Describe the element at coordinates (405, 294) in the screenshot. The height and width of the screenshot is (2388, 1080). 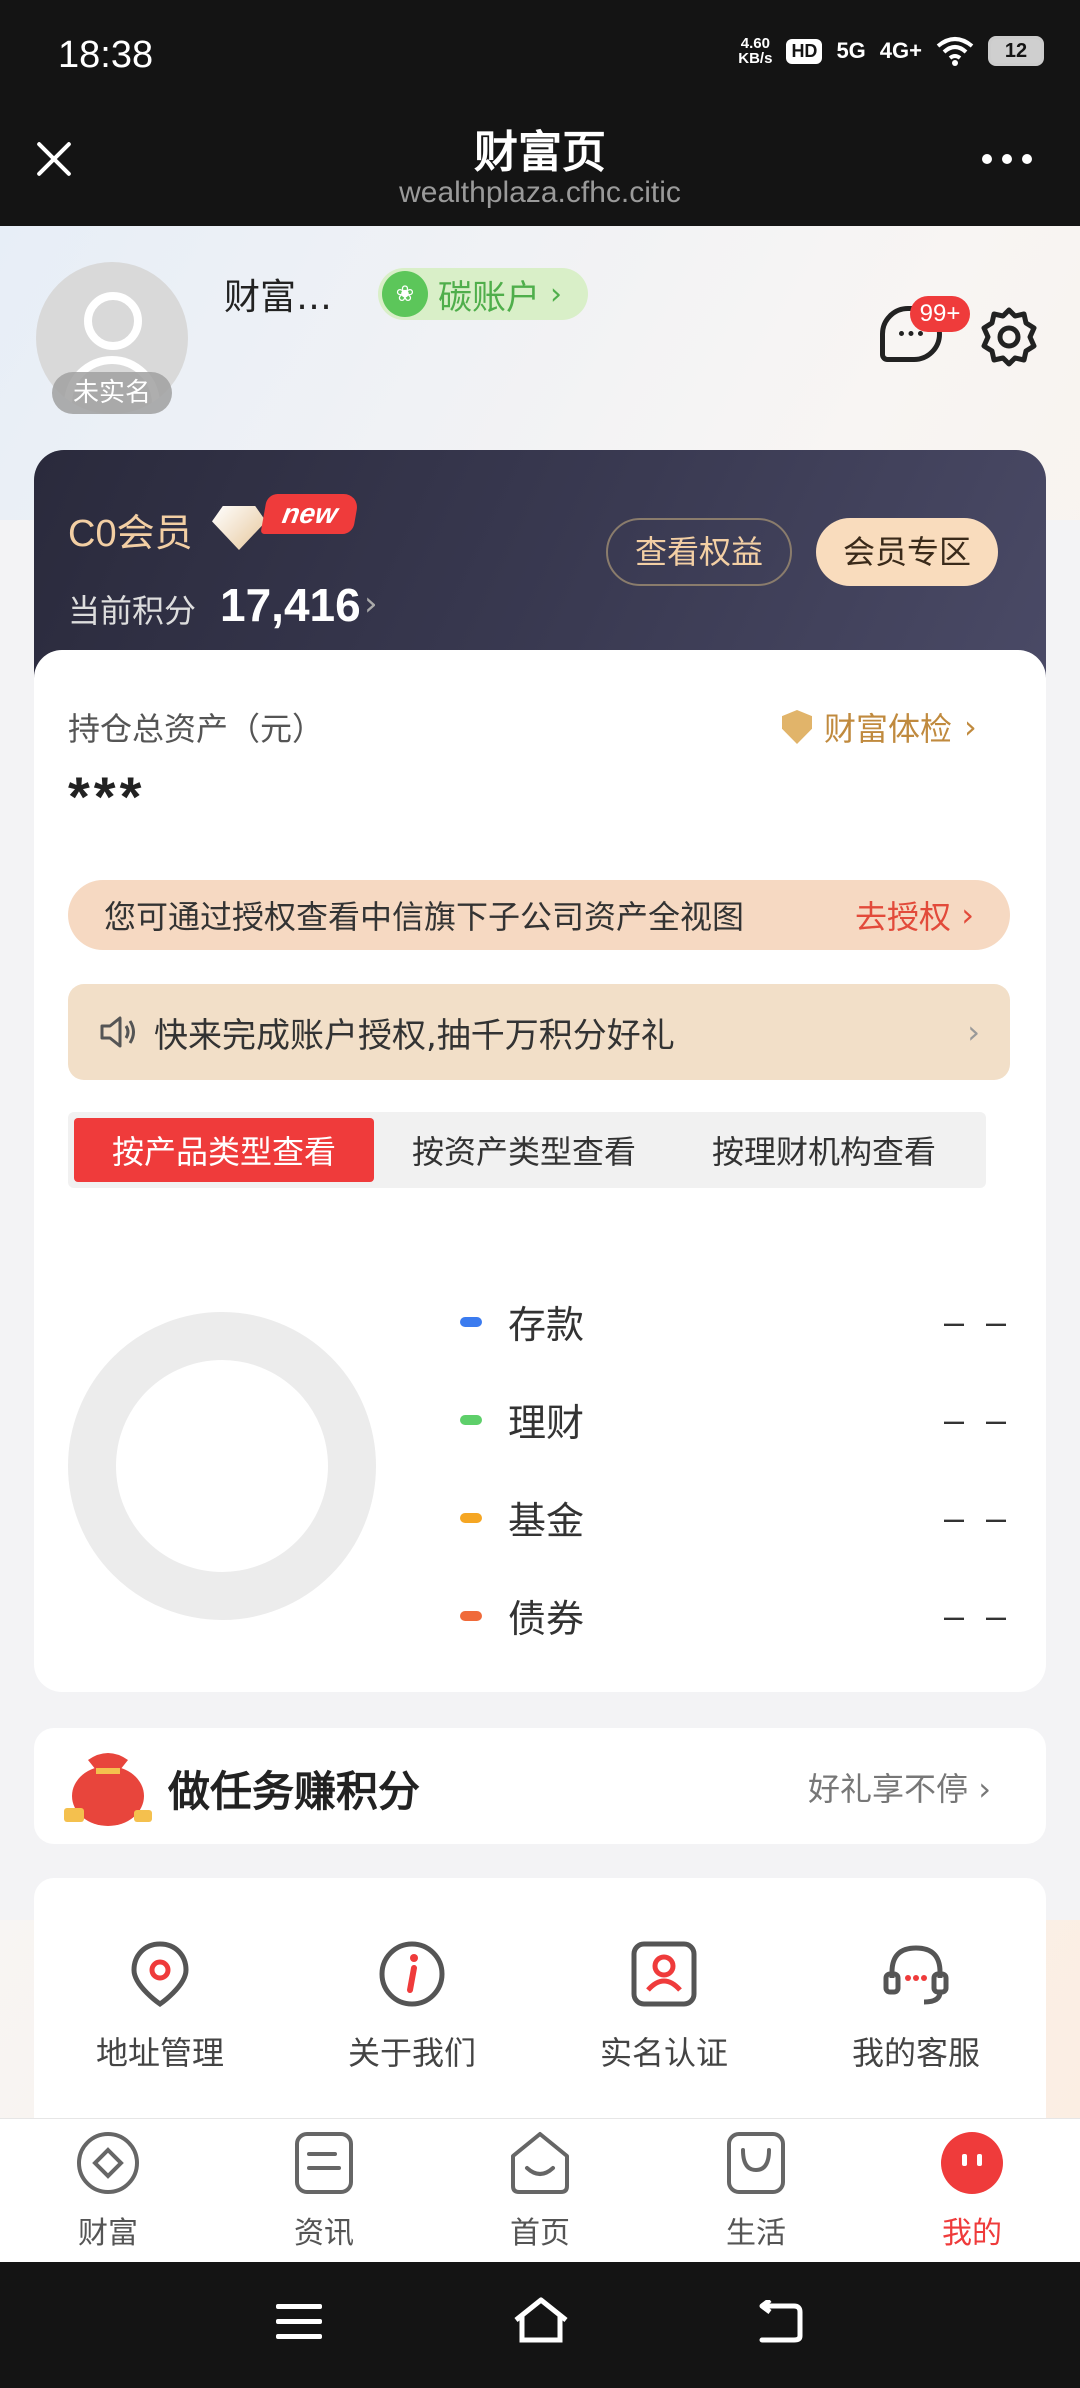
I see `leaf-icon: ❀` at that location.